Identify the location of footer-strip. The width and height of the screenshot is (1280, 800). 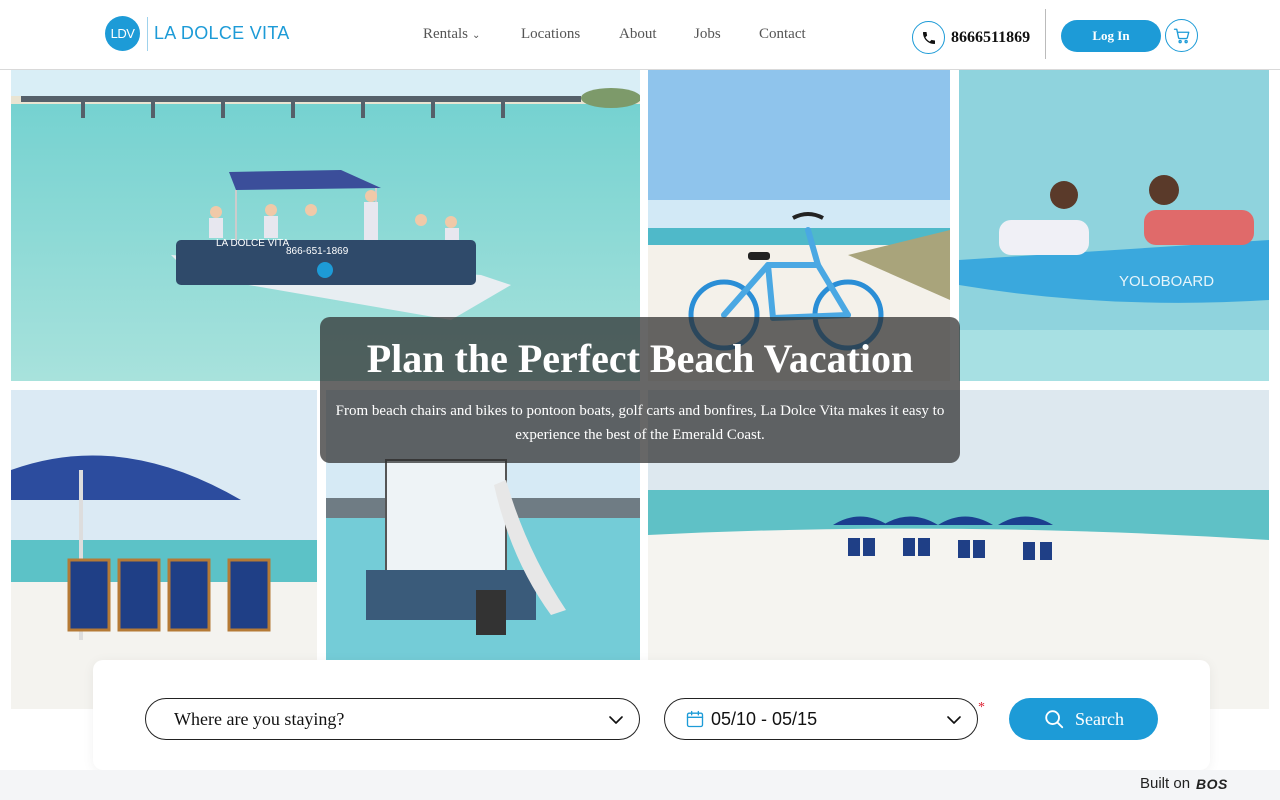
(640, 785).